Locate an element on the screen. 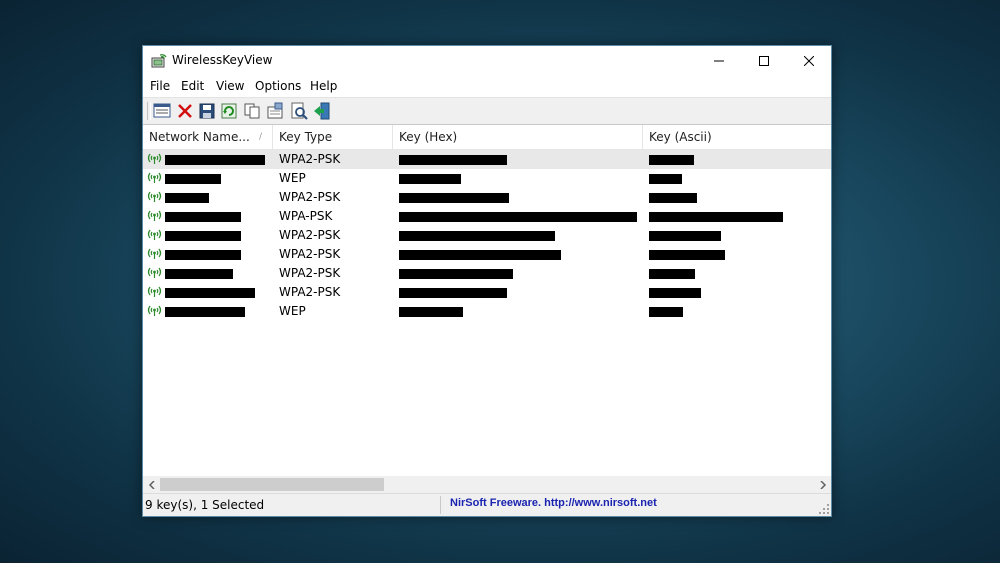  toolbar-grip is located at coordinates (149, 111).